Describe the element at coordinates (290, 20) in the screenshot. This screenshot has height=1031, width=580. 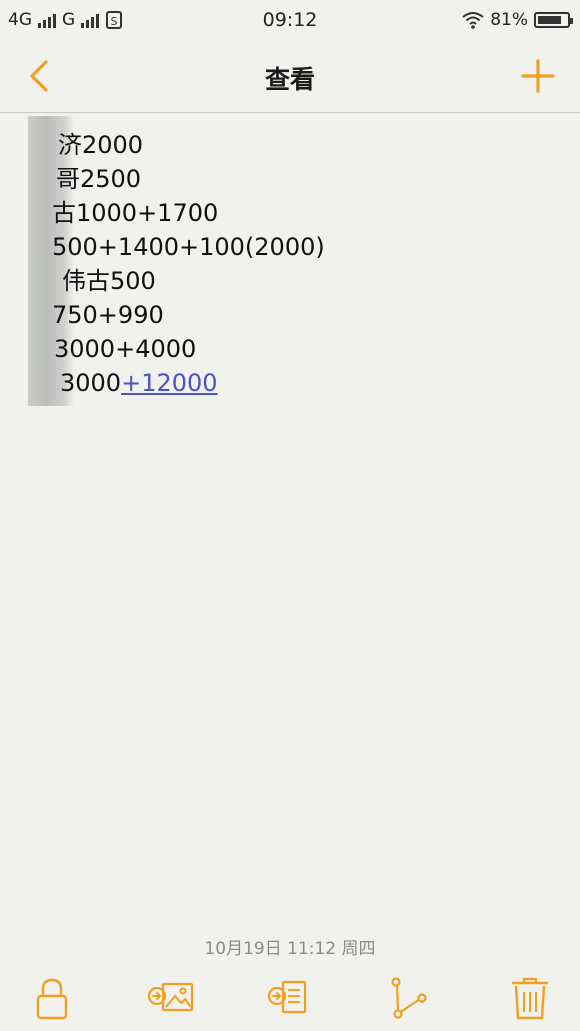
I see `status-bar: 4G G S 09:12 81%` at that location.